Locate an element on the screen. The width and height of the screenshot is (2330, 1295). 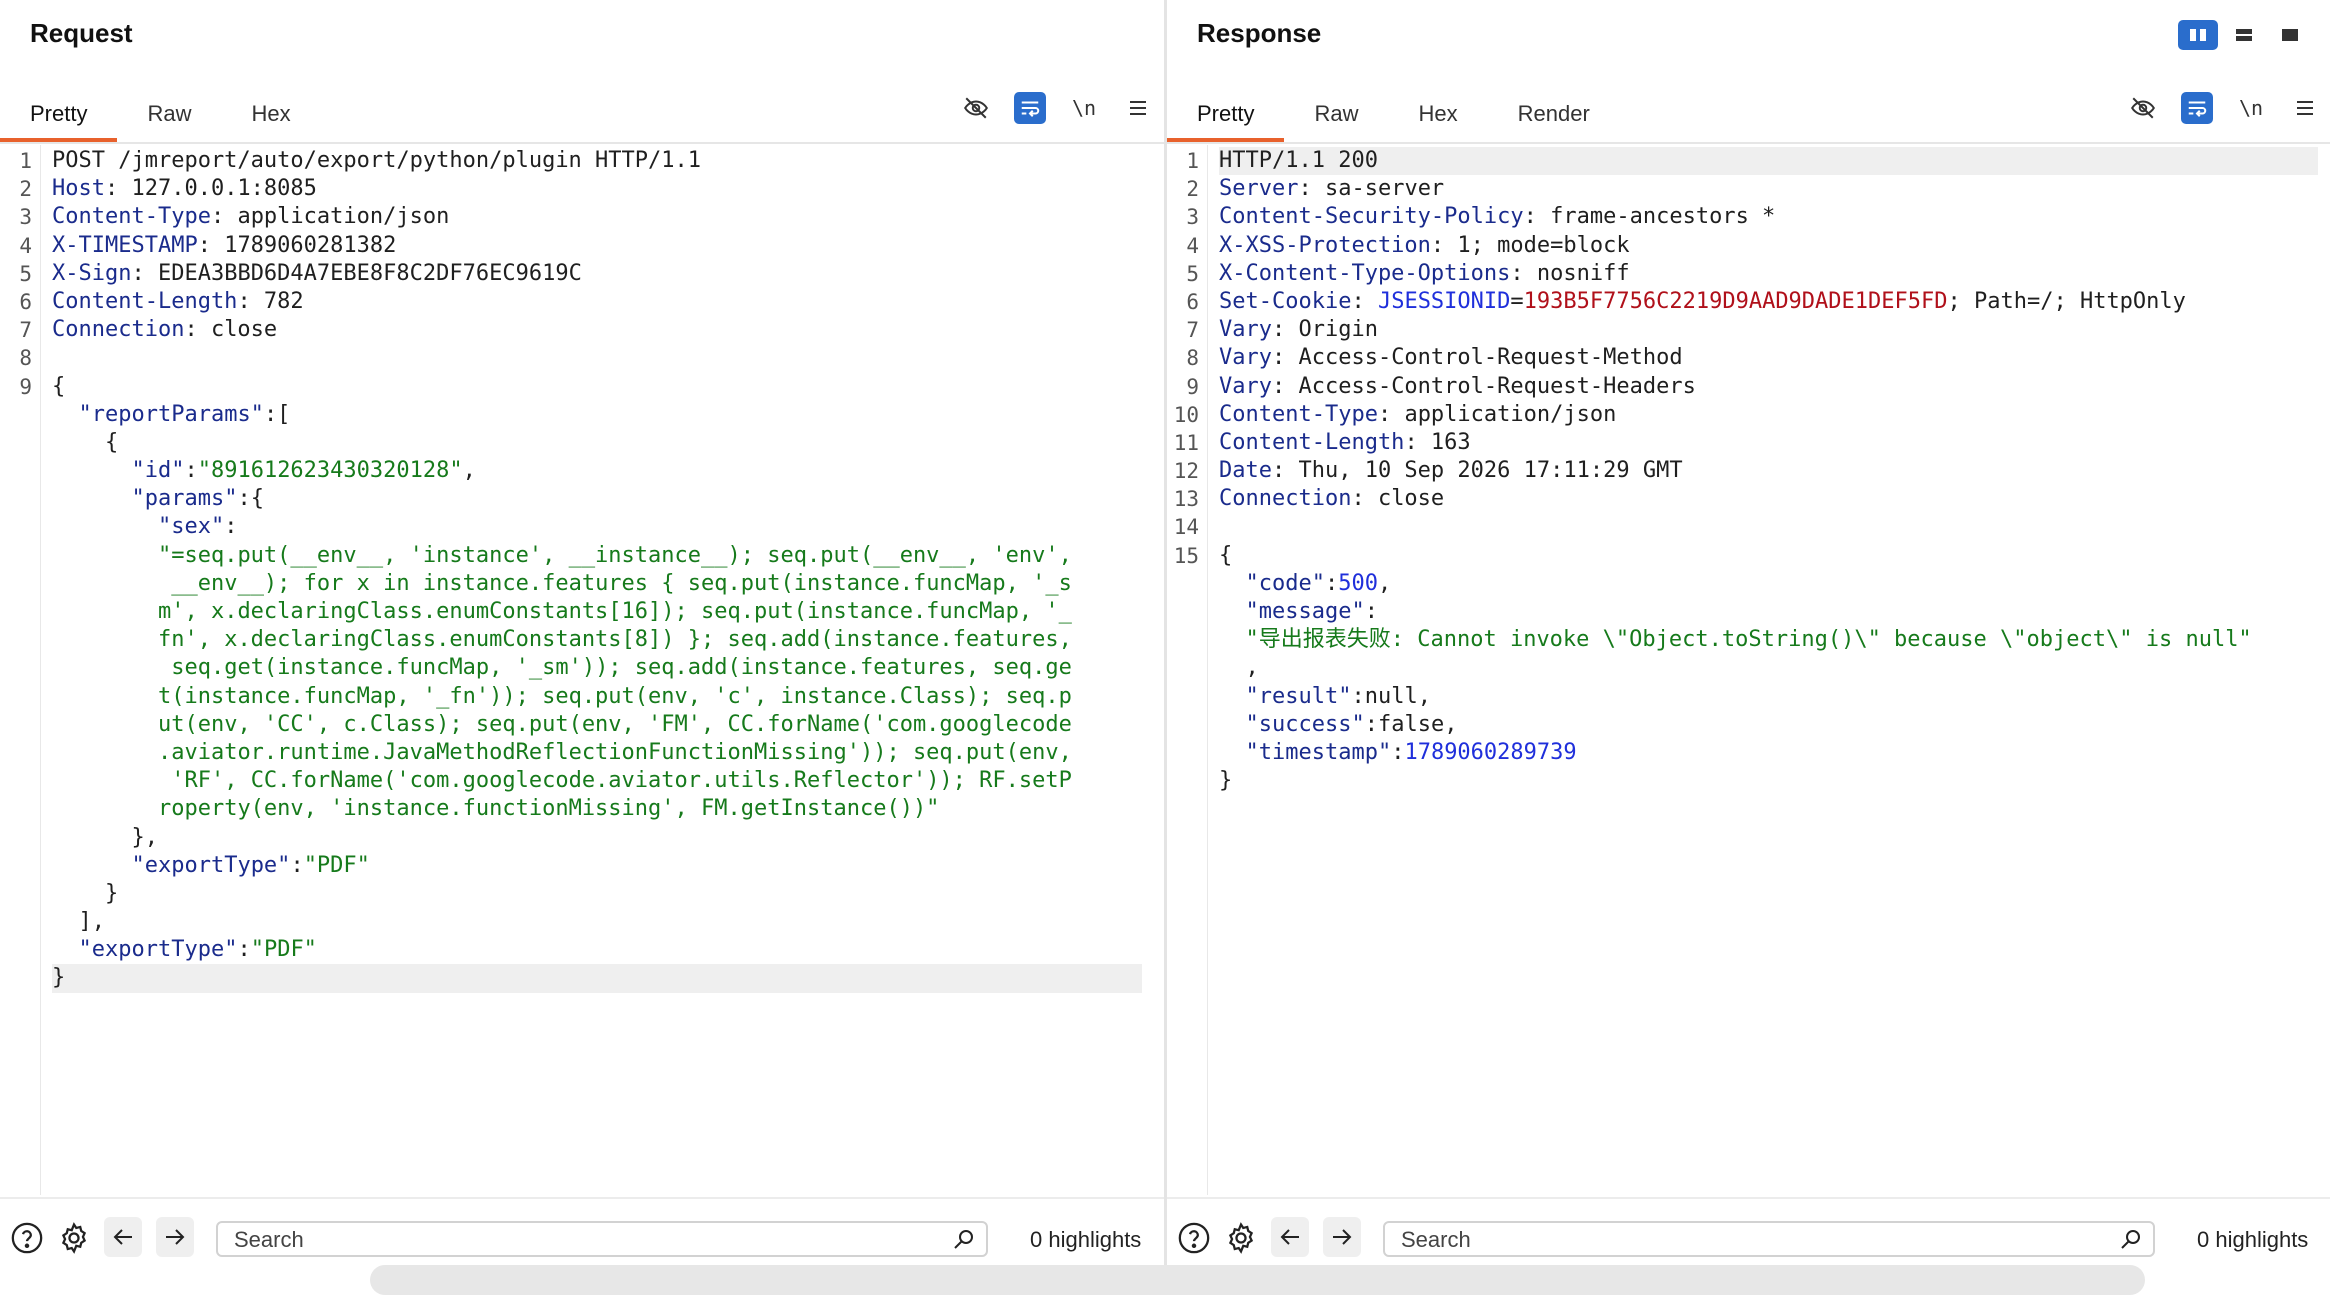
code-line: 5 X-Content-Type-Options: nosniff is located at coordinates (1752, 274).